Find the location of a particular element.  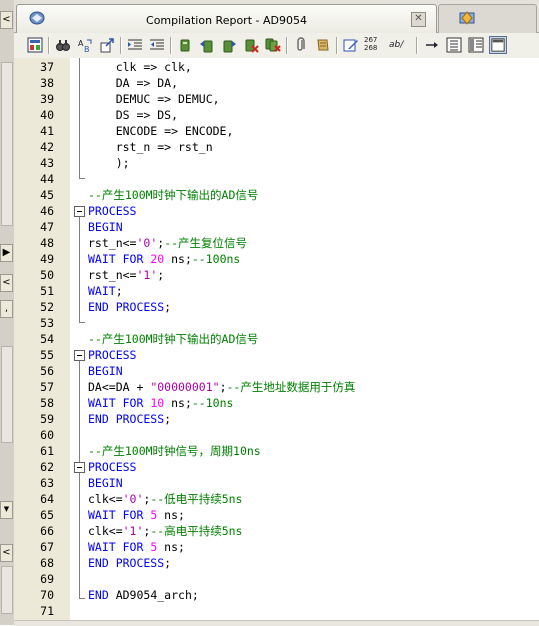

unindent-icon is located at coordinates (157, 45).